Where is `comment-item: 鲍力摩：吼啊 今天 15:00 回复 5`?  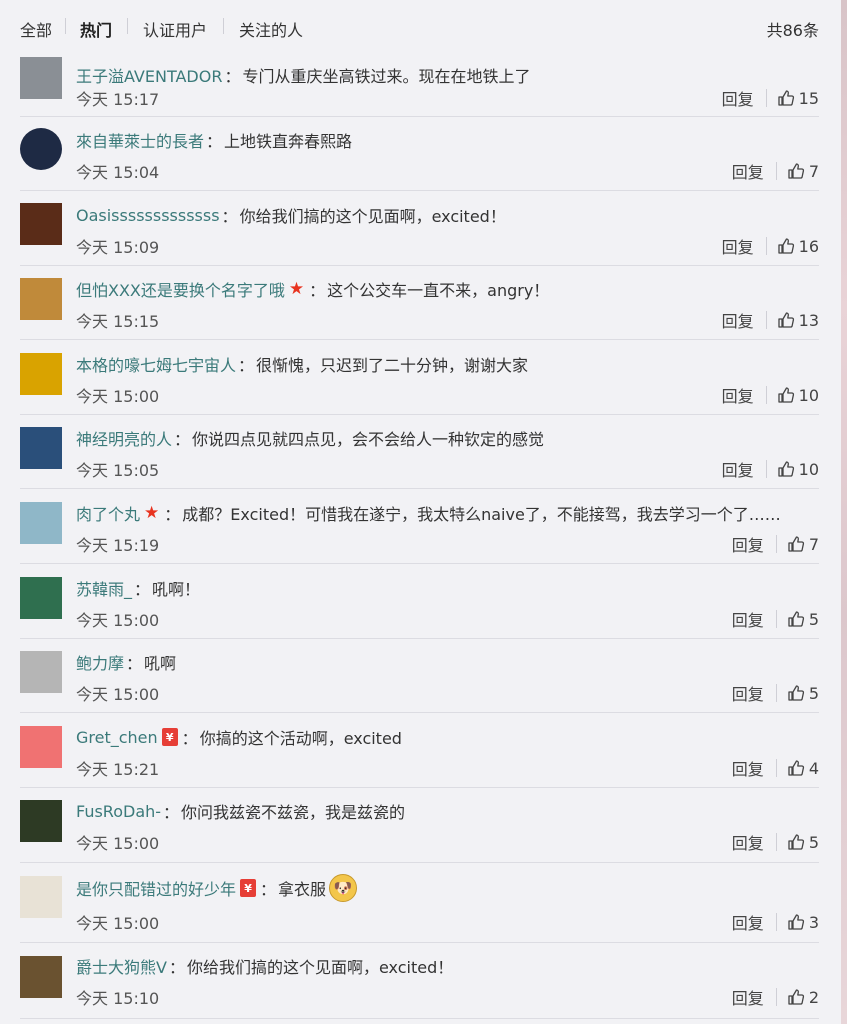
comment-item: 鲍力摩：吼啊 今天 15:00 回复 5 is located at coordinates (420, 675).